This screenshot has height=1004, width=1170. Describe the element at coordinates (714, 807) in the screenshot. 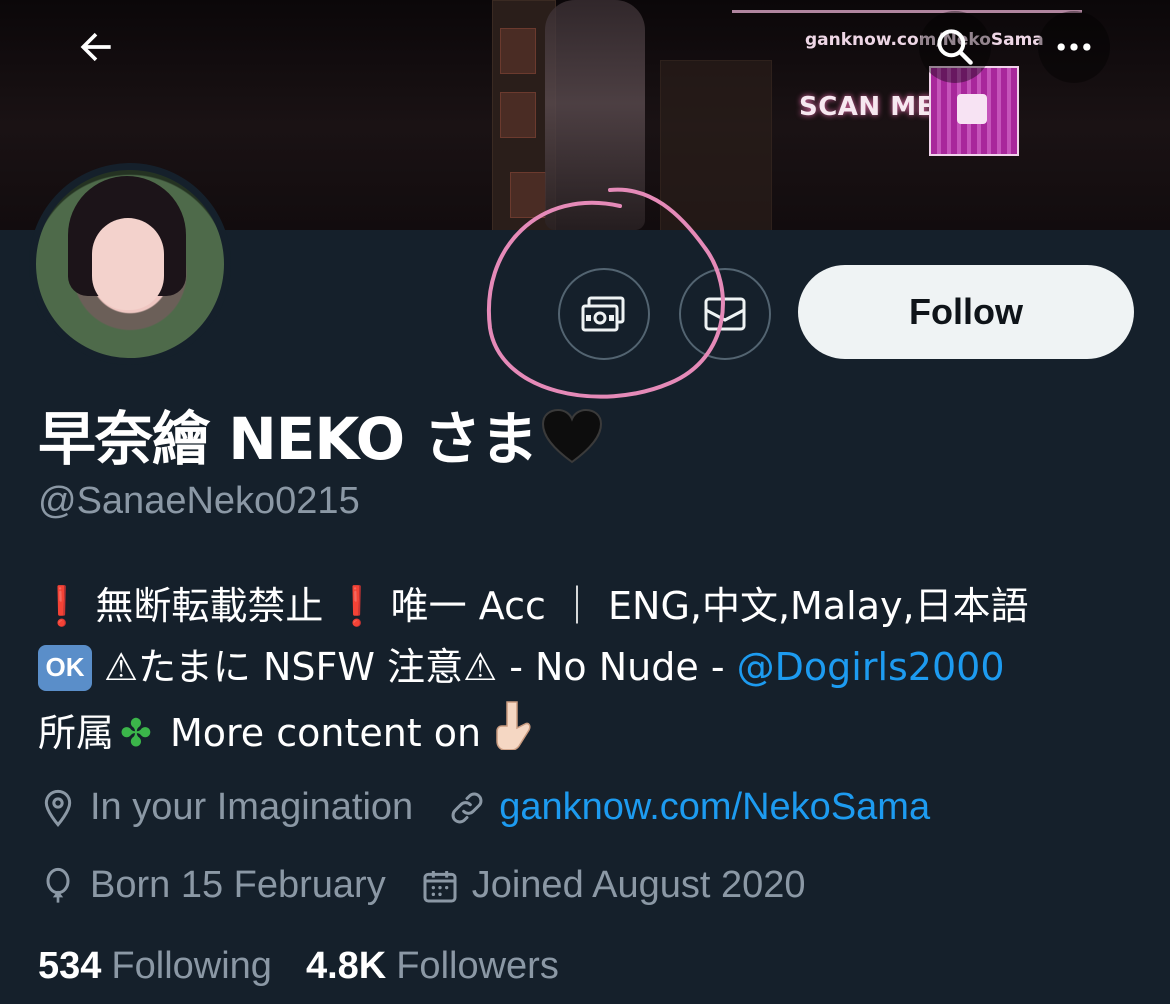

I see `website-link: ganknow.com/NekoSama` at that location.